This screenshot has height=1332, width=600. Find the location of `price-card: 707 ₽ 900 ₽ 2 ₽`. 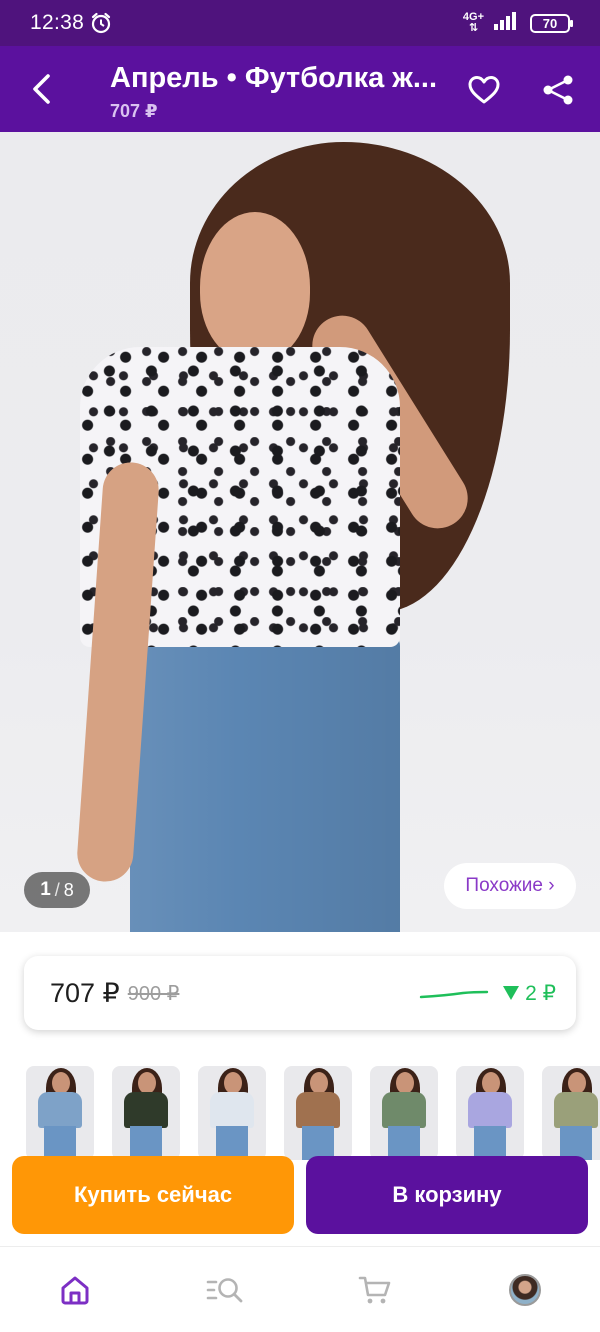

price-card: 707 ₽ 900 ₽ 2 ₽ is located at coordinates (300, 993).